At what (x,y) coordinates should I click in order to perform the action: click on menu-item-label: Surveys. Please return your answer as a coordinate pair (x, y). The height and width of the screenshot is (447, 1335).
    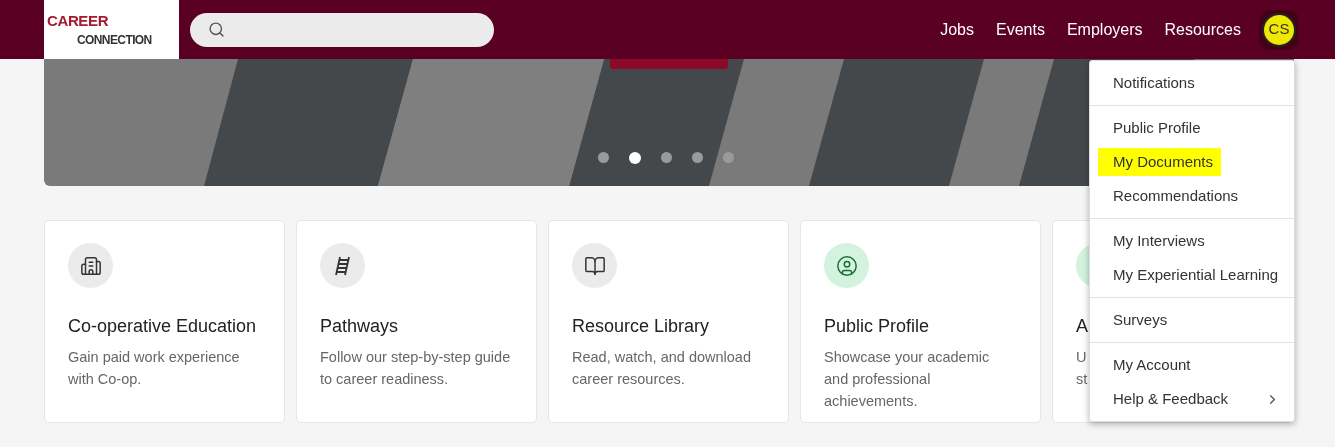
    Looking at the image, I should click on (1140, 319).